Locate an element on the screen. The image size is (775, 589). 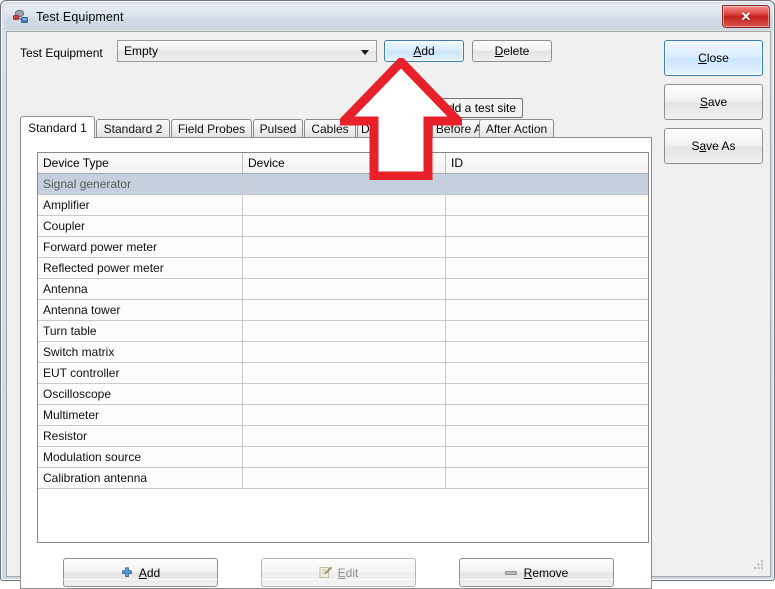
table-row: Signal generator is located at coordinates (343, 184).